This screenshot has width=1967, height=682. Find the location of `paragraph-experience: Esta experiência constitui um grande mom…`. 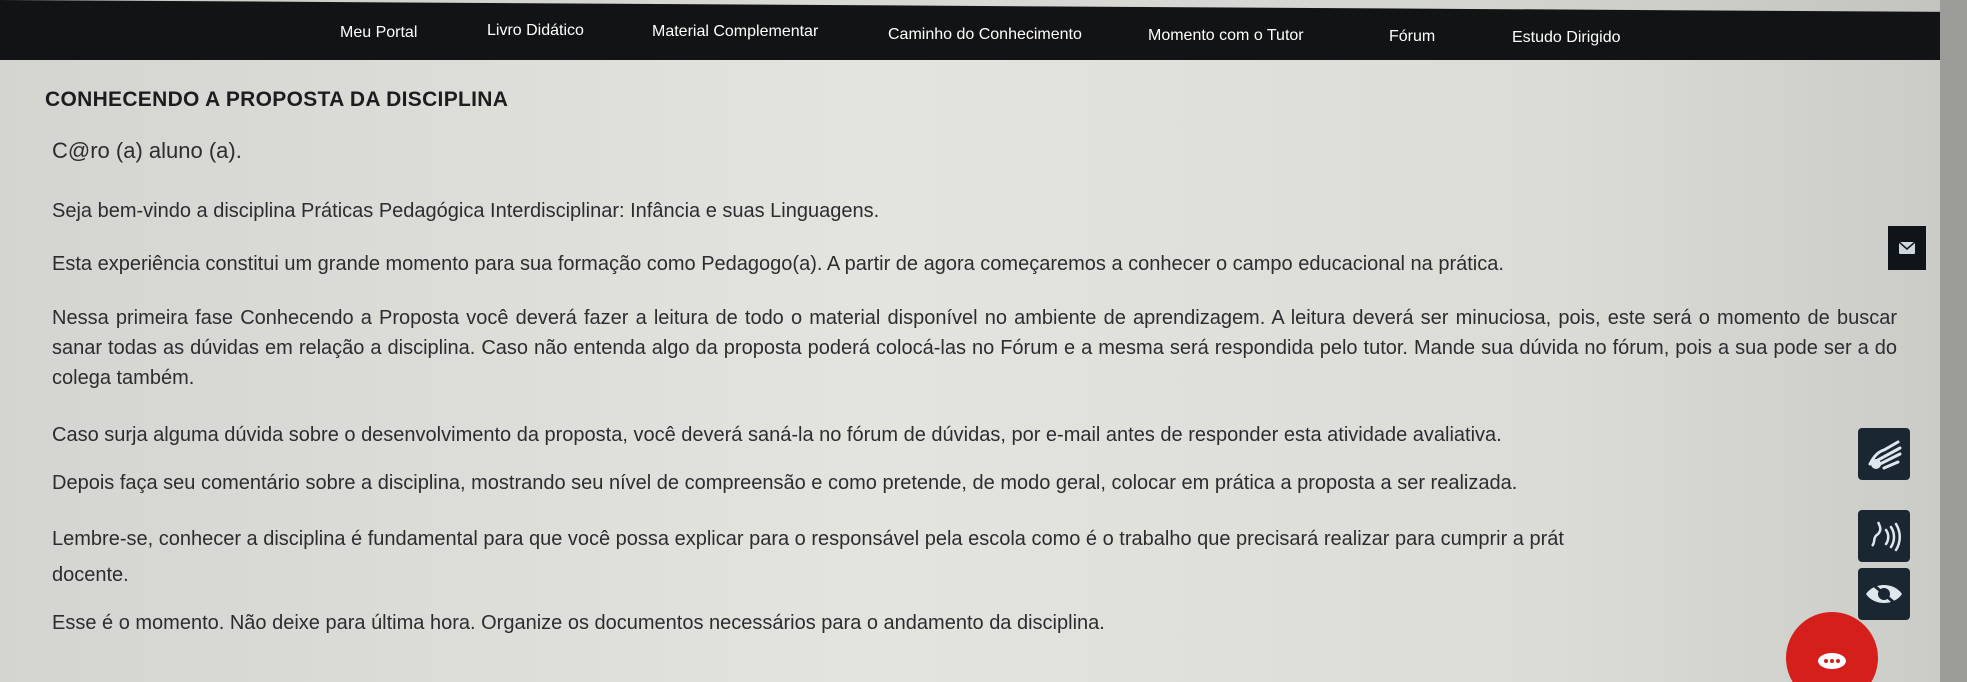

paragraph-experience: Esta experiência constitui um grande mom… is located at coordinates (778, 264).